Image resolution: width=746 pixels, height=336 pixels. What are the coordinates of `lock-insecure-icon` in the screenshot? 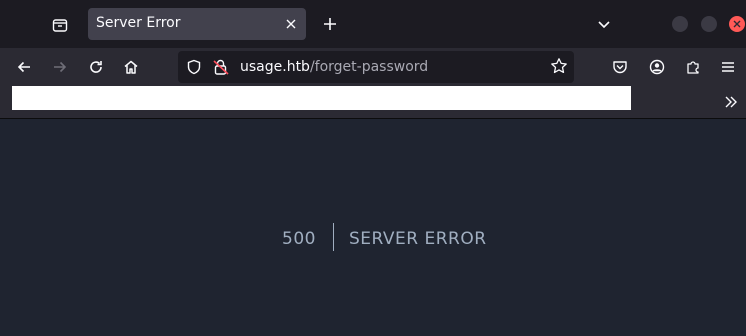 It's located at (221, 67).